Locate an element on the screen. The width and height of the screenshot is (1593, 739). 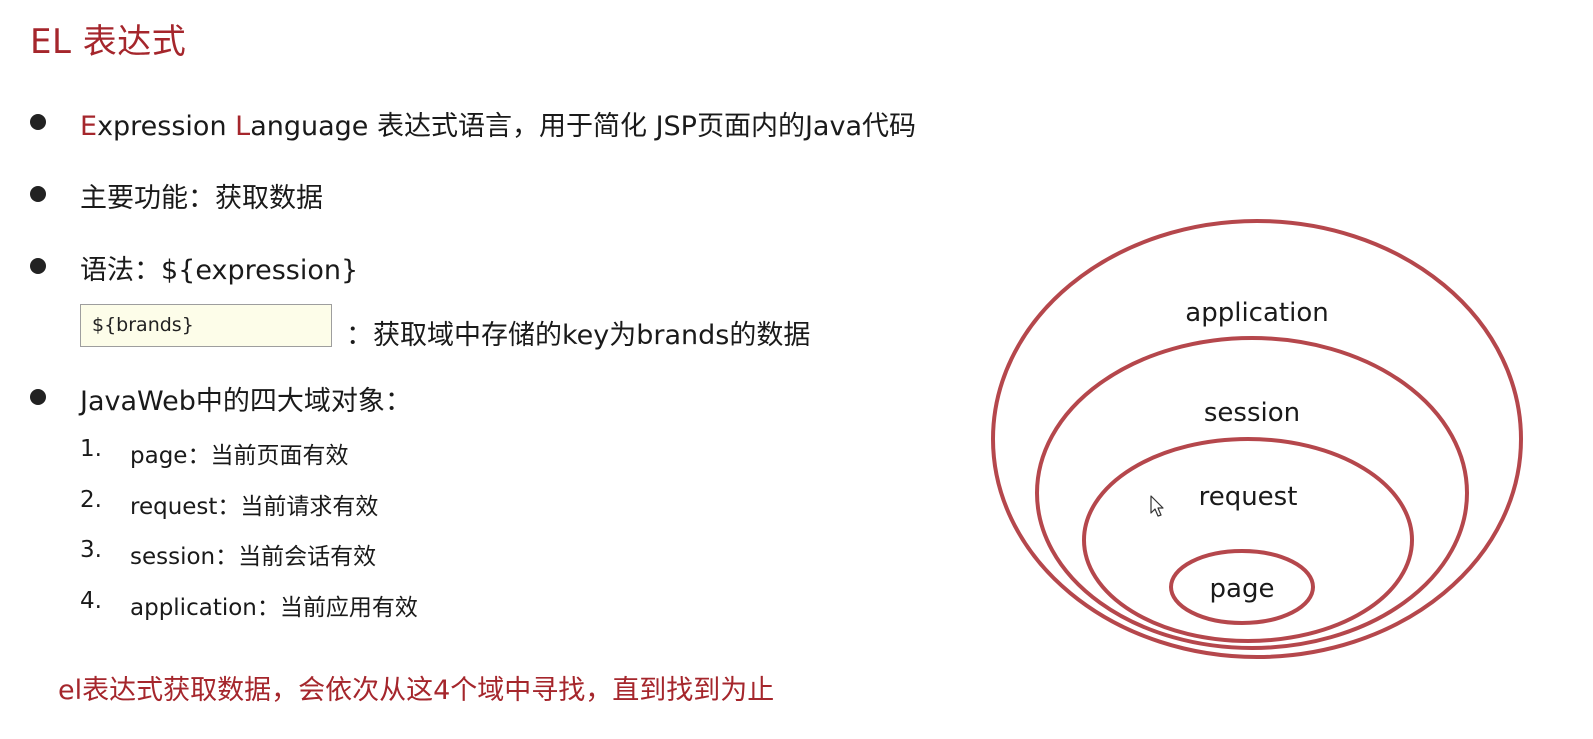
page-label: page is located at coordinates (1242, 589).